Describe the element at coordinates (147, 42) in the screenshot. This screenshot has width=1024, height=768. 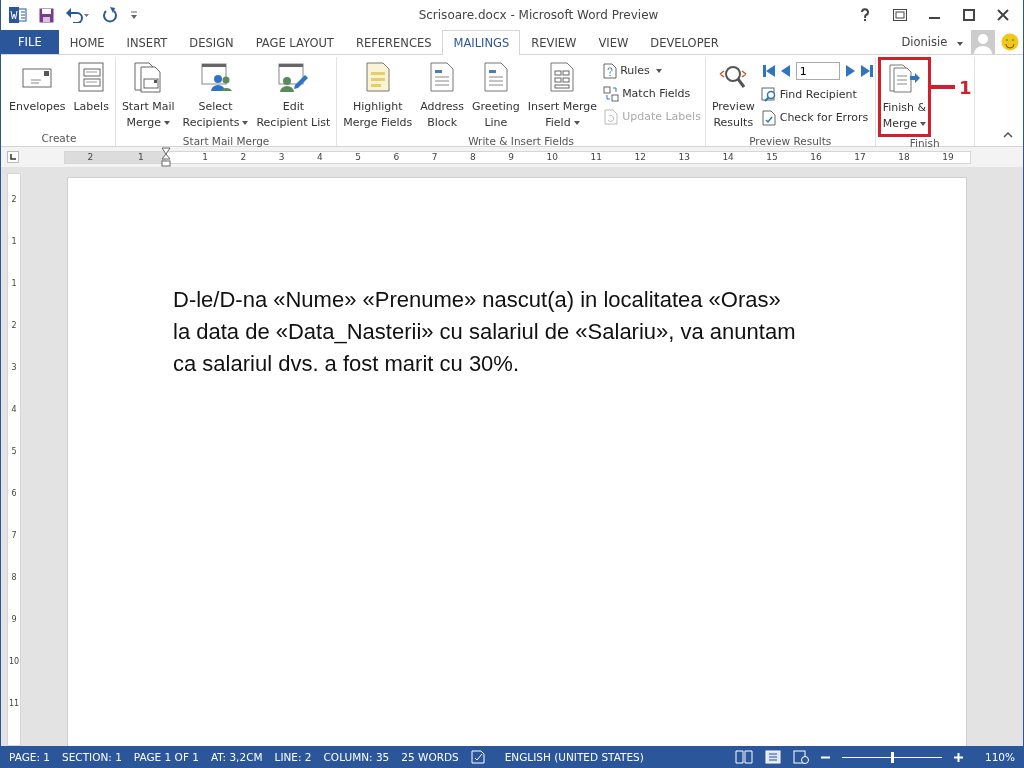
I see `ribbon-tab: INSERT` at that location.